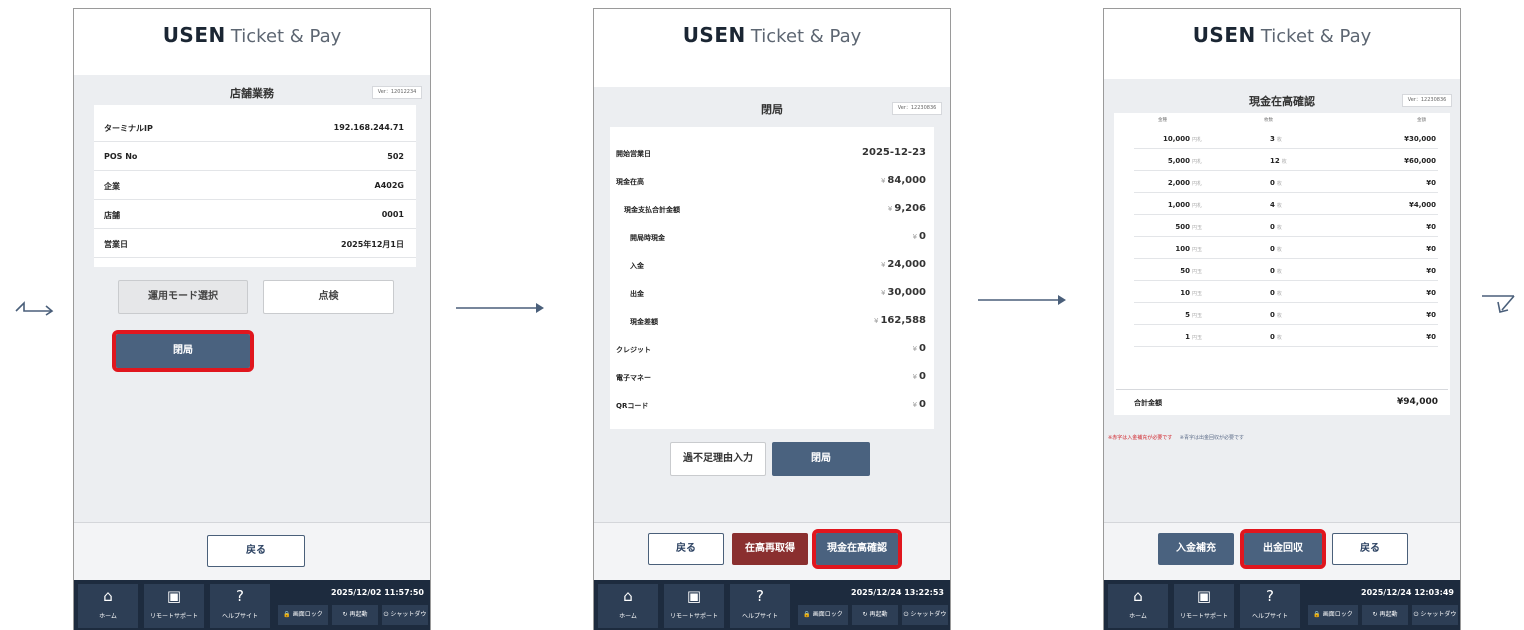  I want to click on amount: ¥30,000, so click(1420, 139).